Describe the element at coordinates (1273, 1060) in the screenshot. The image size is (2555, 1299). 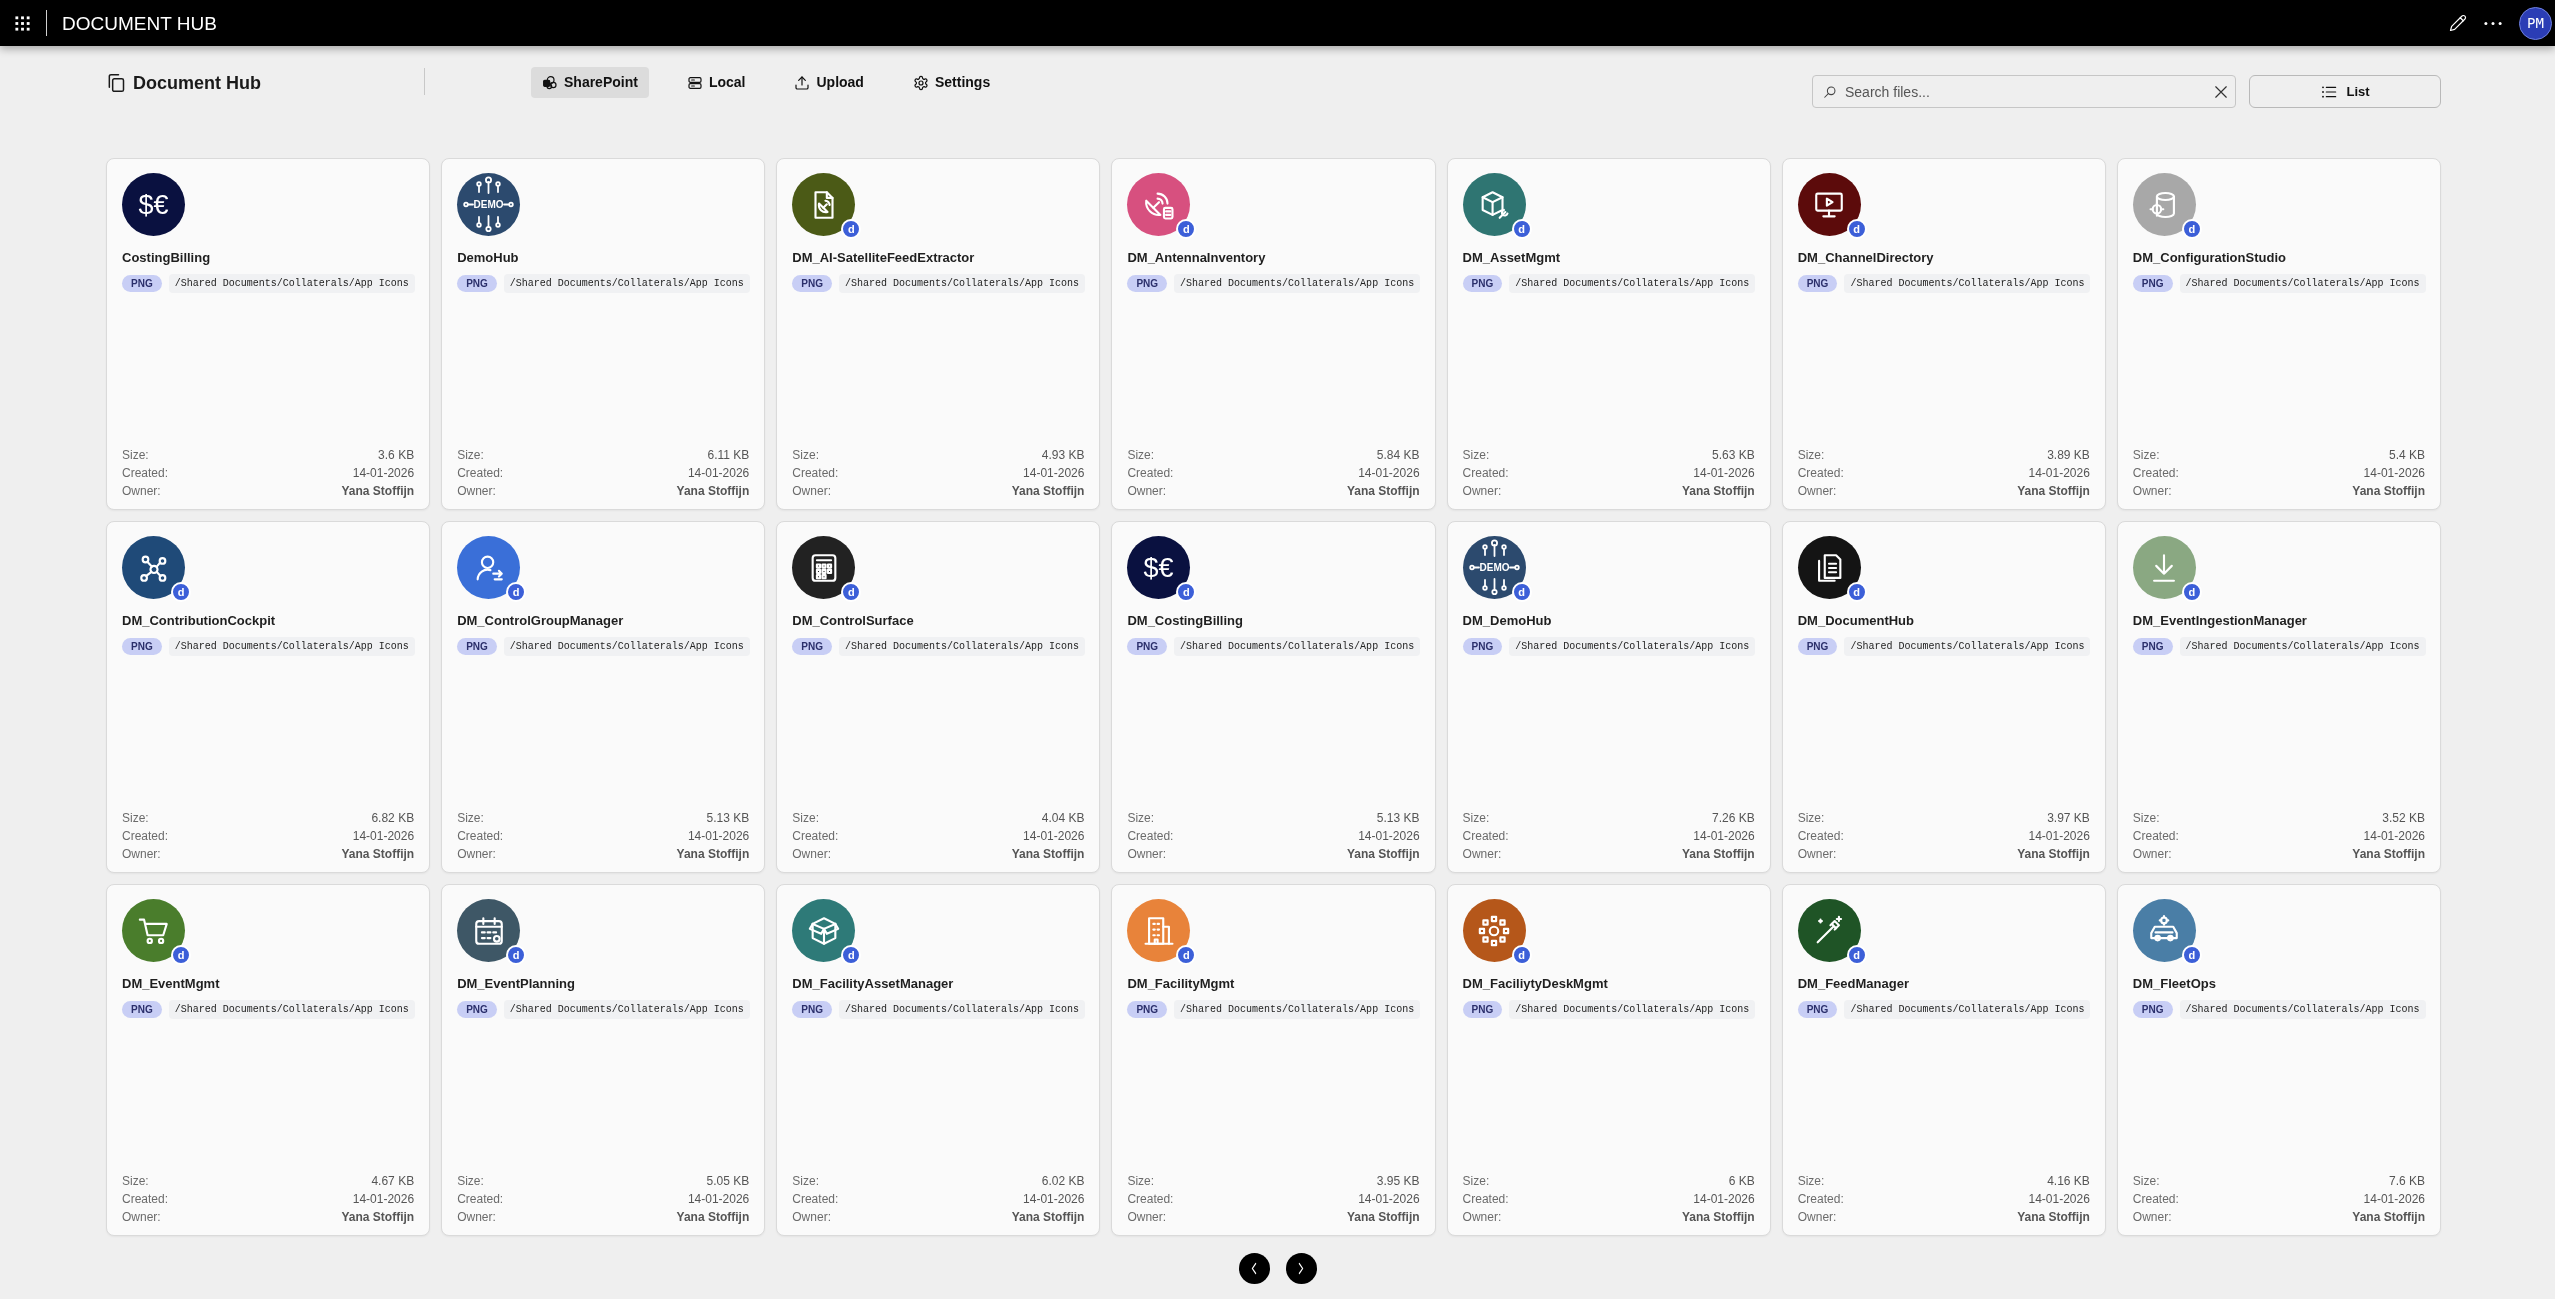
I see `file-card: d DM_FacilityMgmt PNG /Shared Documents/Collaterals/App Icons Size: 3.95 KB Created: 14-01-2026 Owner: Yana Stoffijn` at that location.